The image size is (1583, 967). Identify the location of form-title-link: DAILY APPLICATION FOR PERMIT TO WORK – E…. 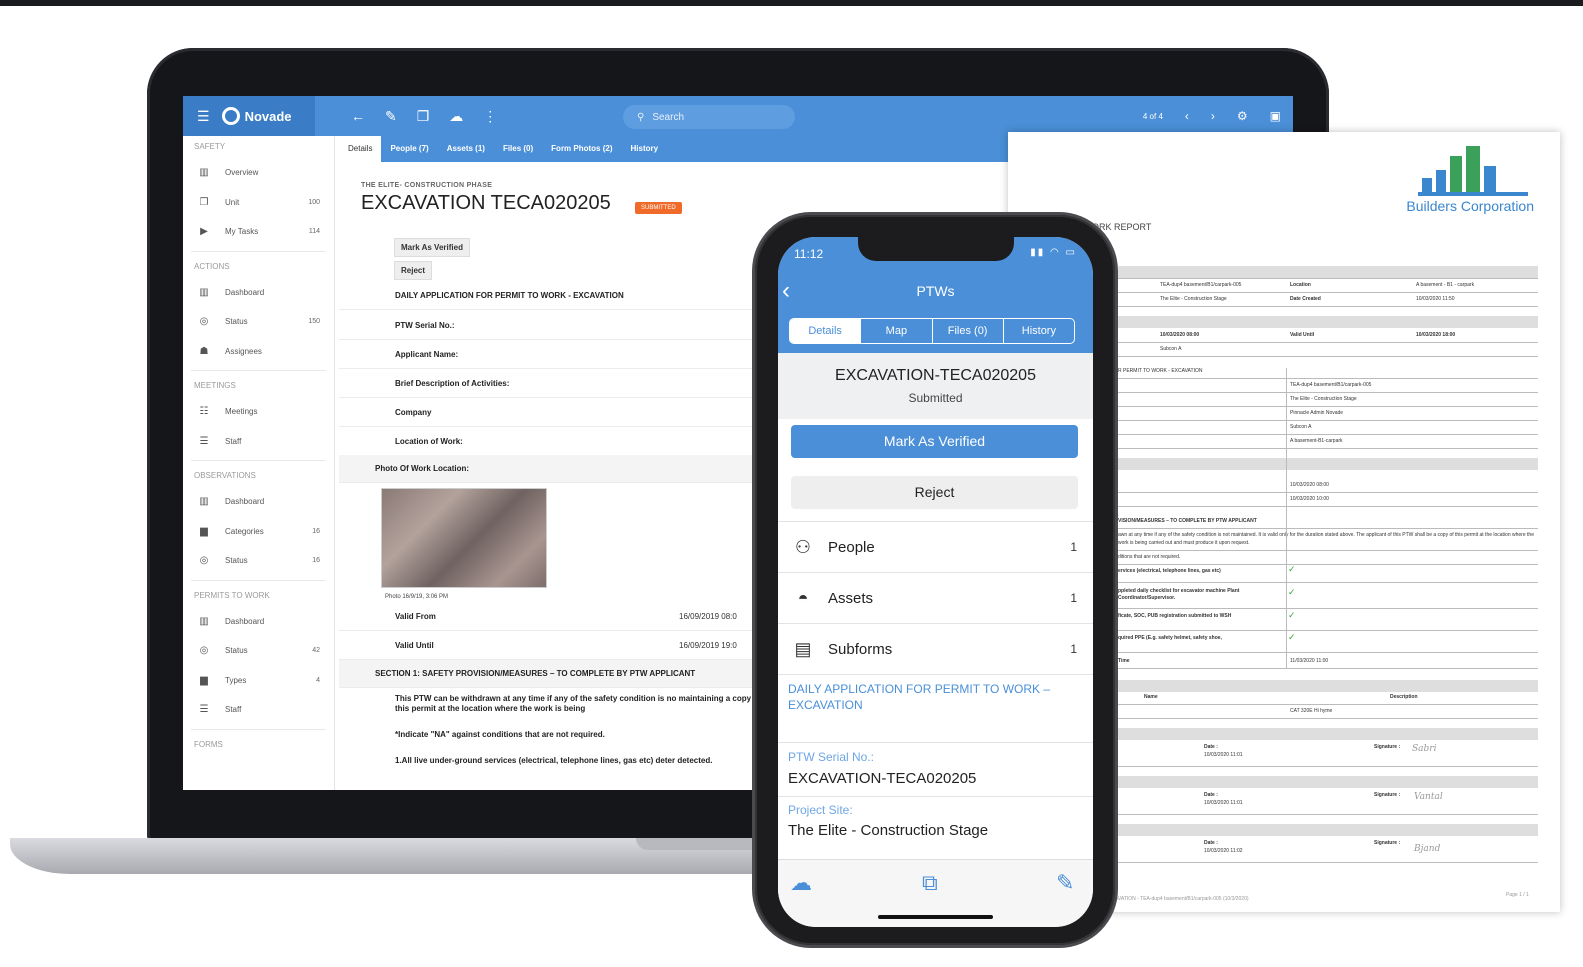
(933, 697).